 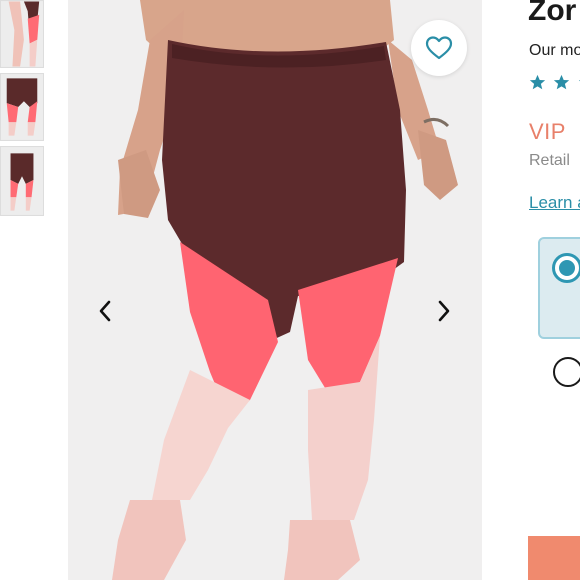 I want to click on heart-outline-icon, so click(x=439, y=48).